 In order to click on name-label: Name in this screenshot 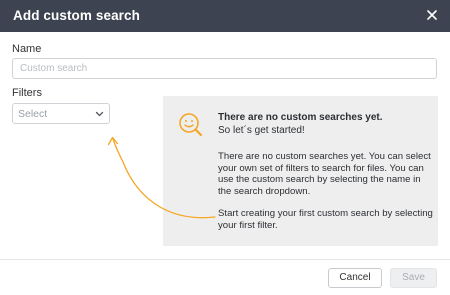, I will do `click(27, 49)`.